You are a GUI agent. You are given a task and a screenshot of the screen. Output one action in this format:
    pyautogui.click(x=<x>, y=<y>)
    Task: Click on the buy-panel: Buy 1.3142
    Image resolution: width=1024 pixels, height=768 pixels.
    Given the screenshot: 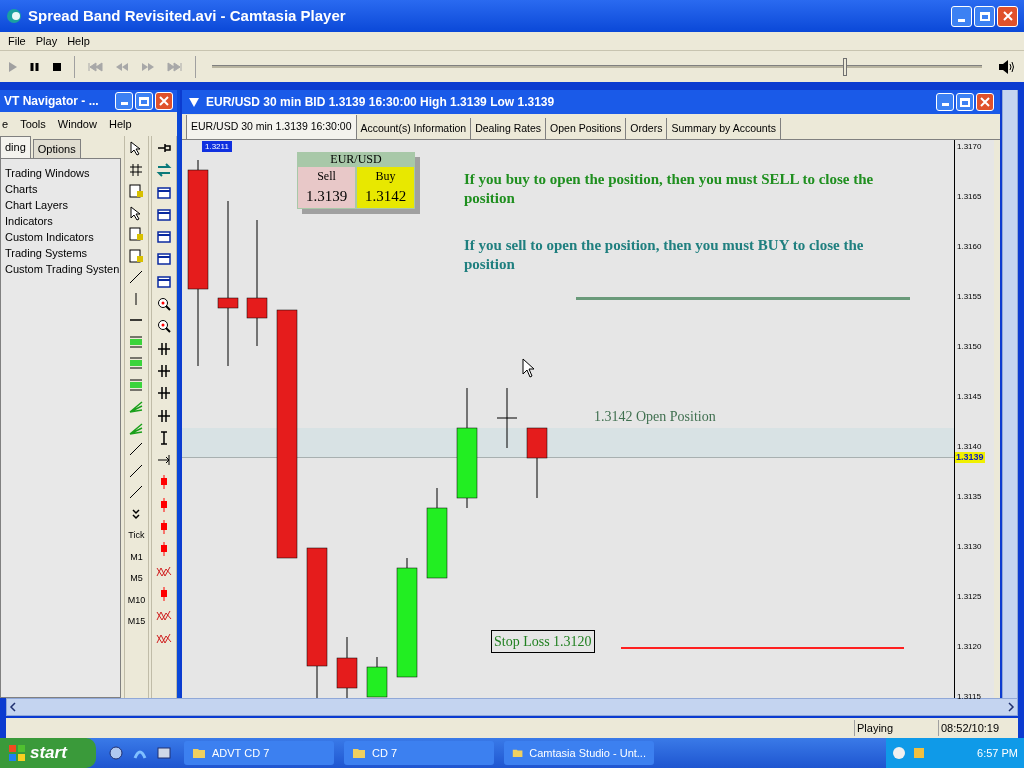 What is the action you would take?
    pyautogui.click(x=385, y=187)
    